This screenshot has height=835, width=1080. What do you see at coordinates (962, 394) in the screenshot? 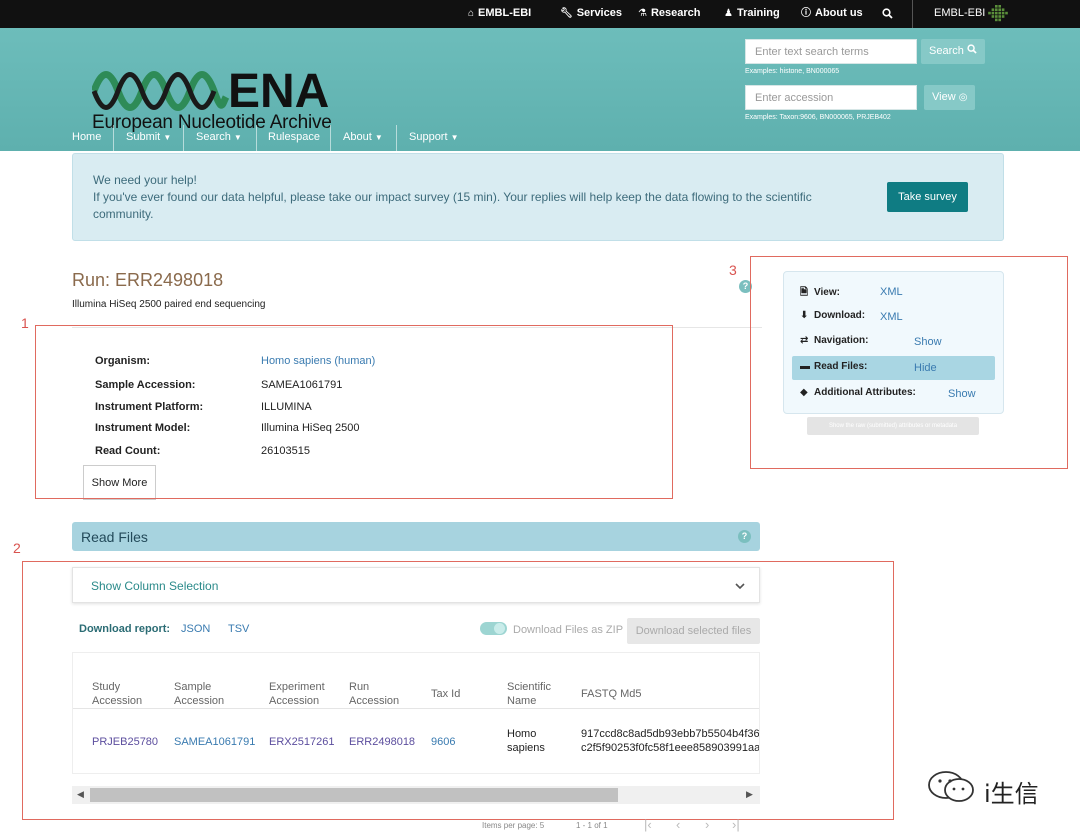
I see `additional-attributes-show-link: Show` at bounding box center [962, 394].